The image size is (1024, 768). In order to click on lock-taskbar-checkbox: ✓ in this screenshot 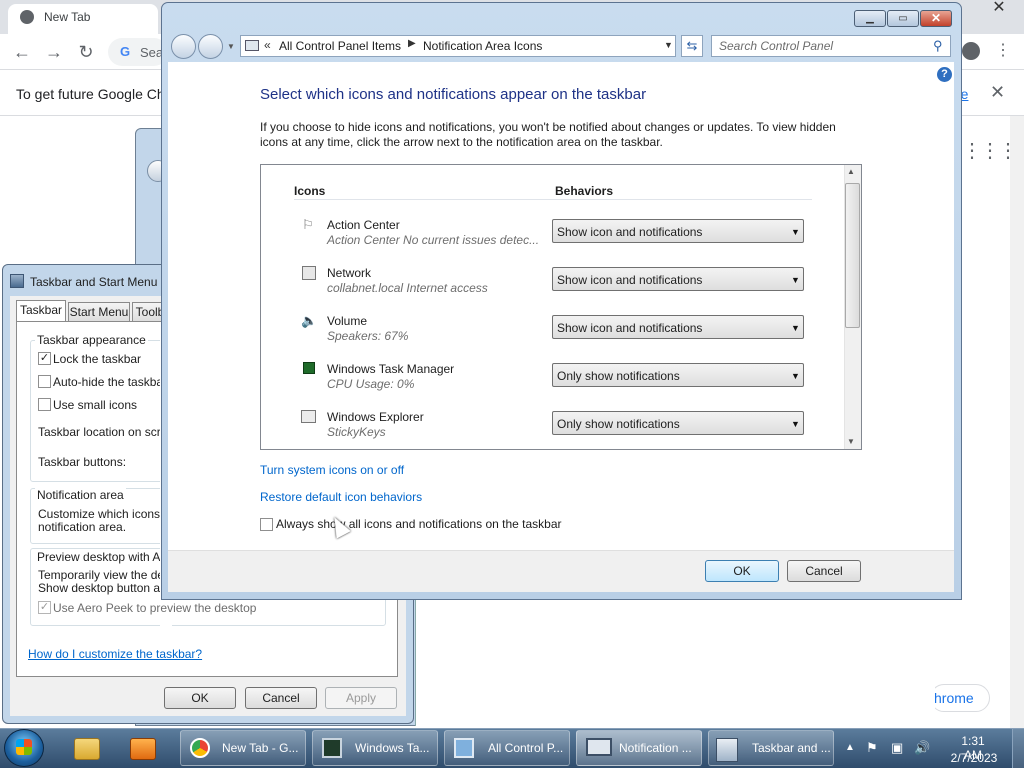, I will do `click(44, 358)`.